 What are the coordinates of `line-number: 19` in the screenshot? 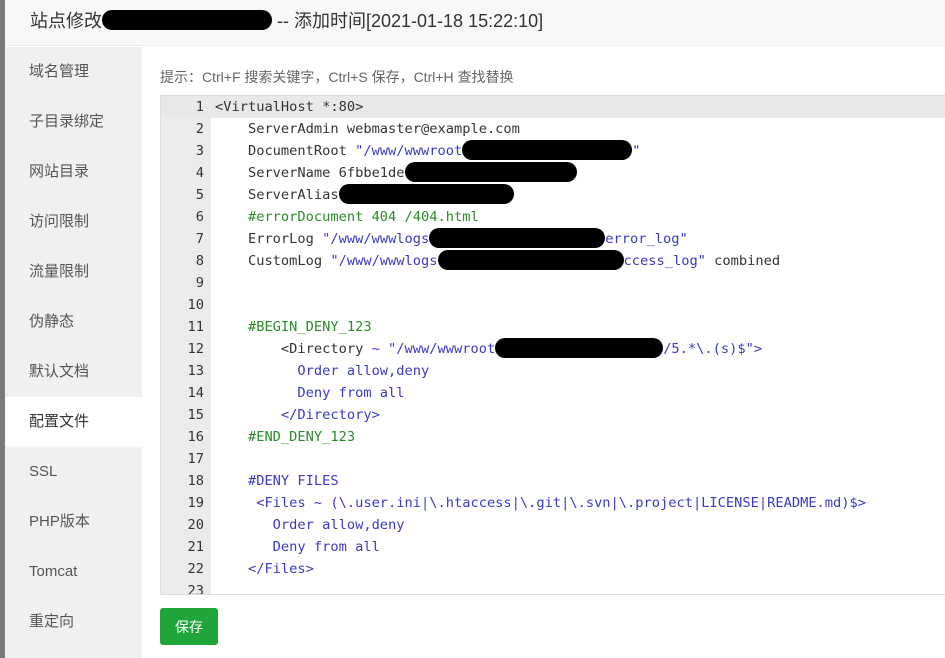 It's located at (195, 503).